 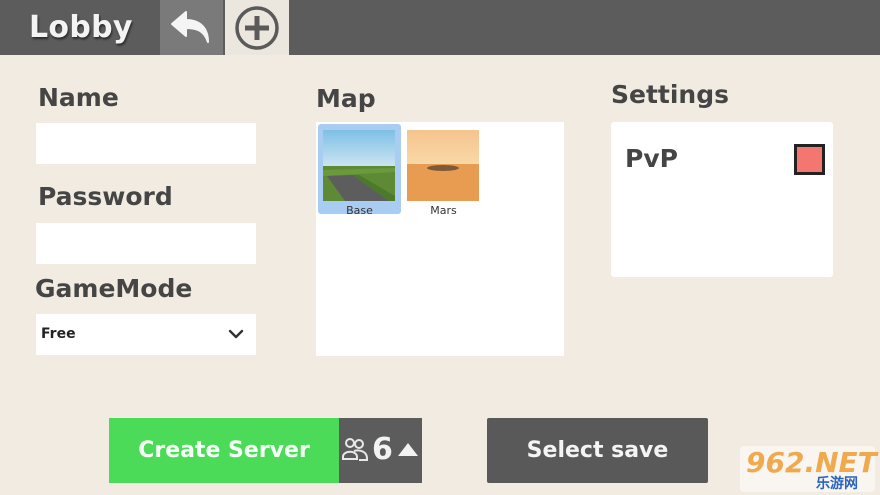 What do you see at coordinates (809, 159) in the screenshot?
I see `pvp-toggle` at bounding box center [809, 159].